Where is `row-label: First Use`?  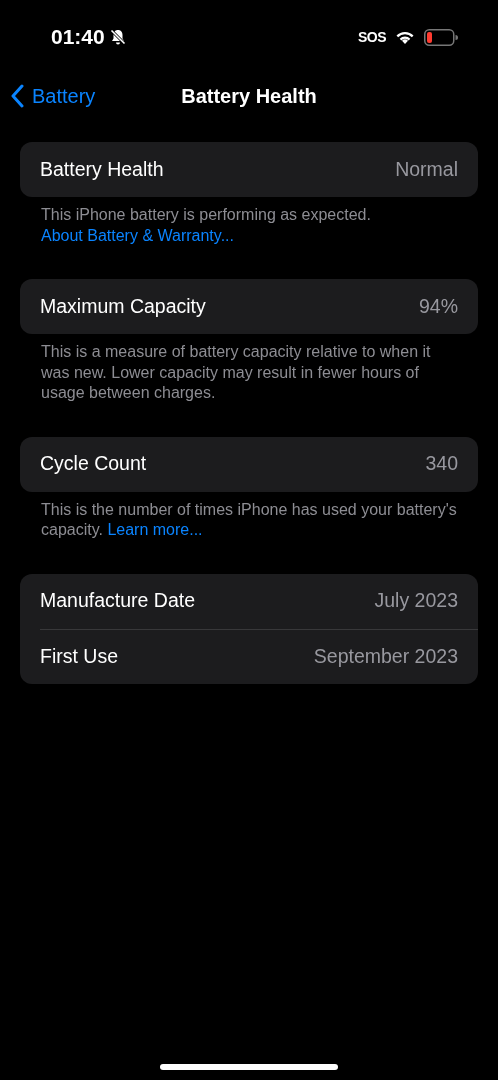
row-label: First Use is located at coordinates (79, 656).